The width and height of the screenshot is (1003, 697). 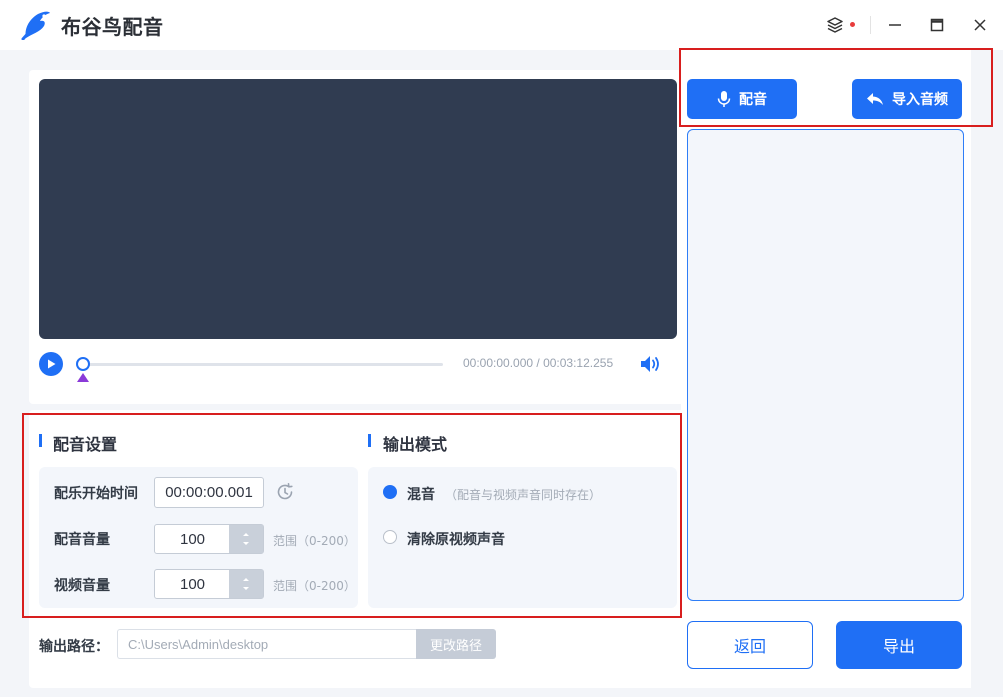 What do you see at coordinates (501, 25) in the screenshot?
I see `title-bar: 布谷鸟配音` at bounding box center [501, 25].